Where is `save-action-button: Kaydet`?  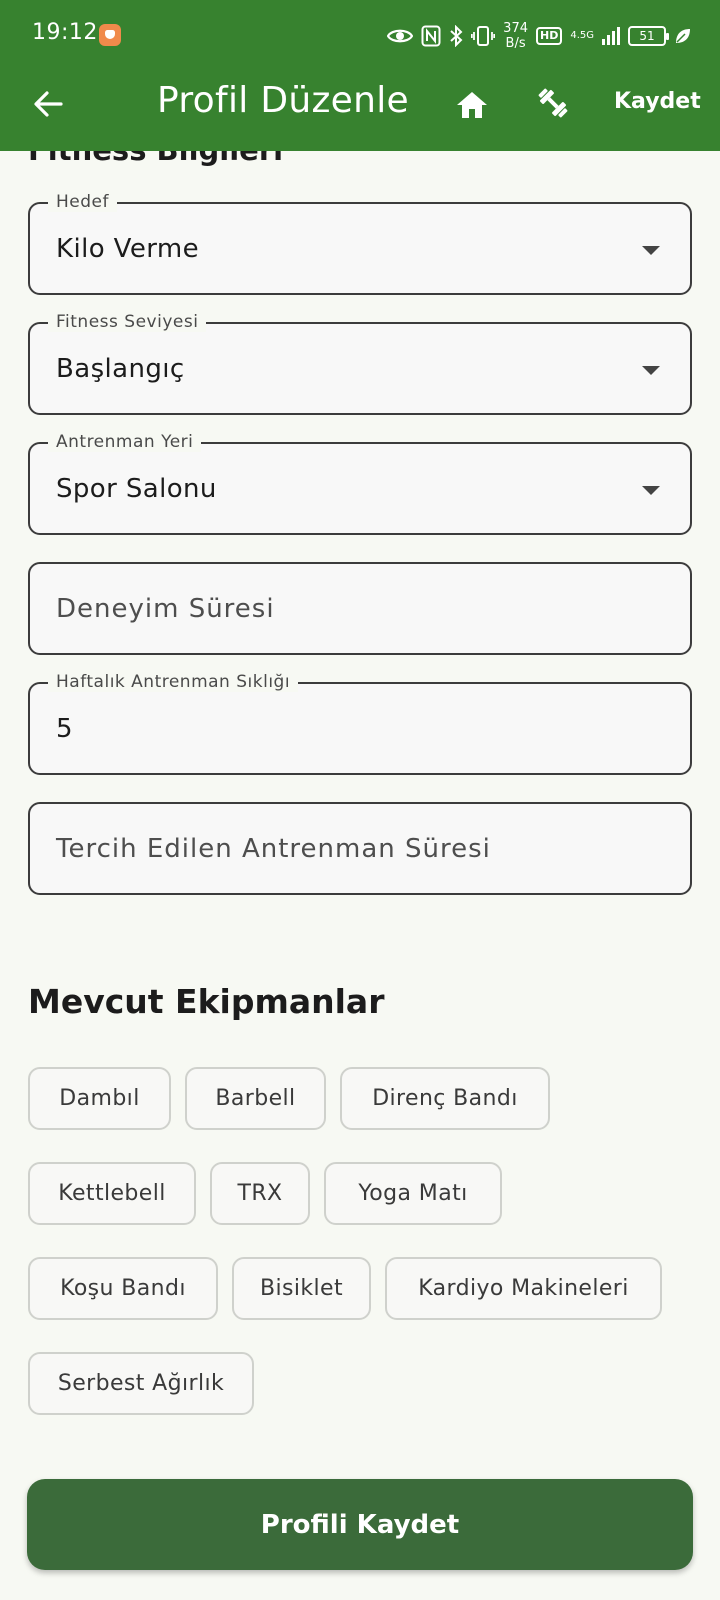
save-action-button: Kaydet is located at coordinates (657, 101).